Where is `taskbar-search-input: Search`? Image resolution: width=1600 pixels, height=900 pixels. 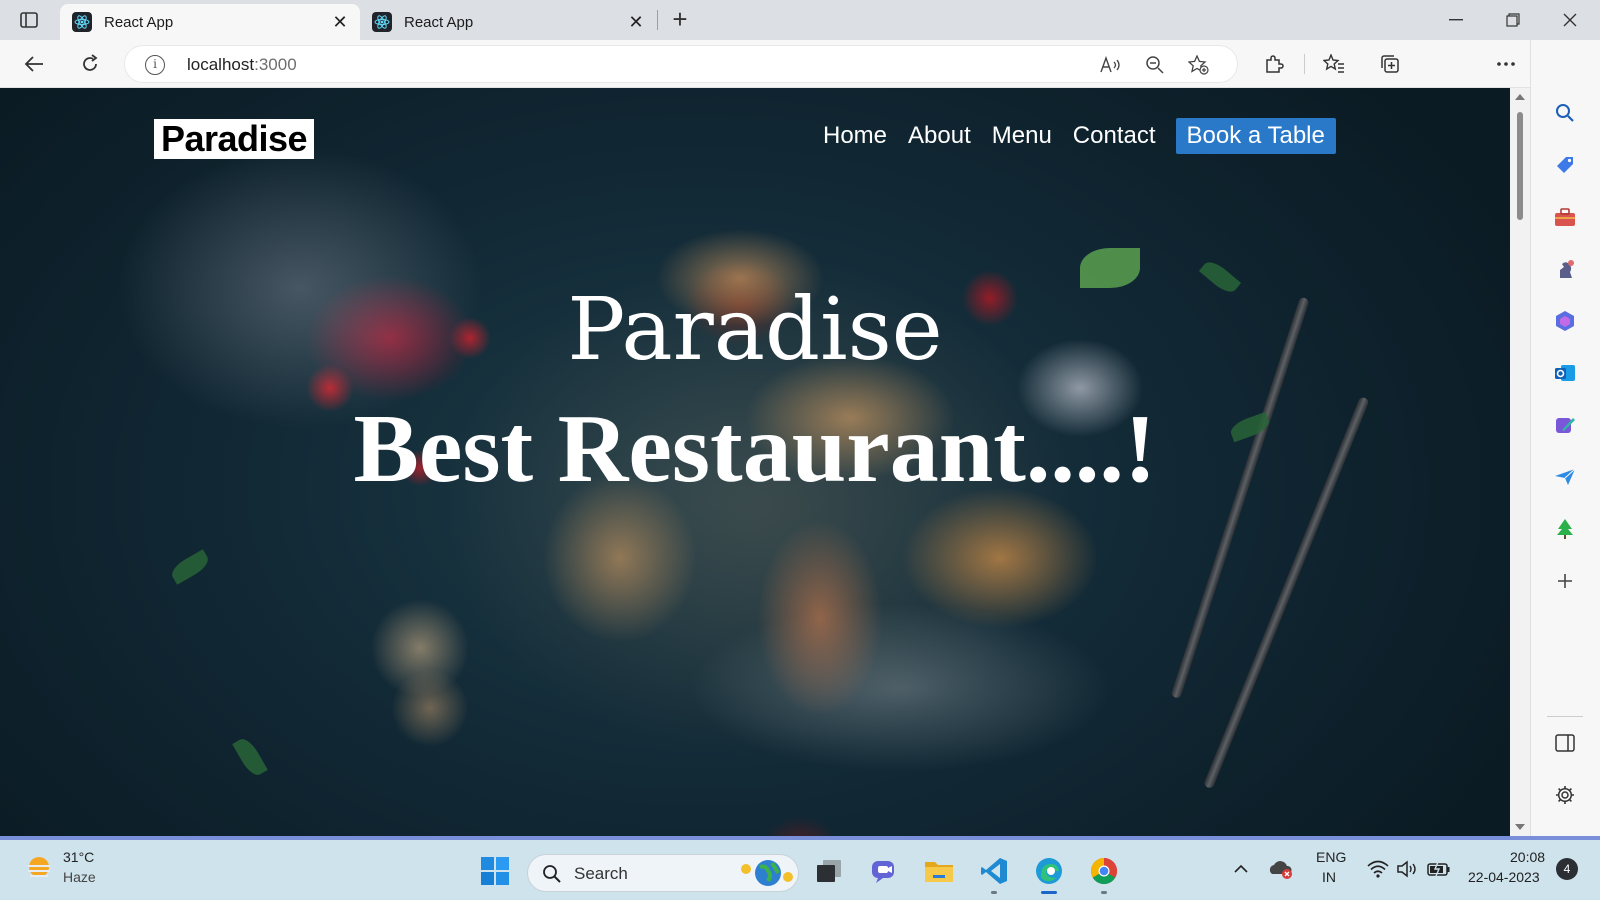 taskbar-search-input: Search is located at coordinates (663, 873).